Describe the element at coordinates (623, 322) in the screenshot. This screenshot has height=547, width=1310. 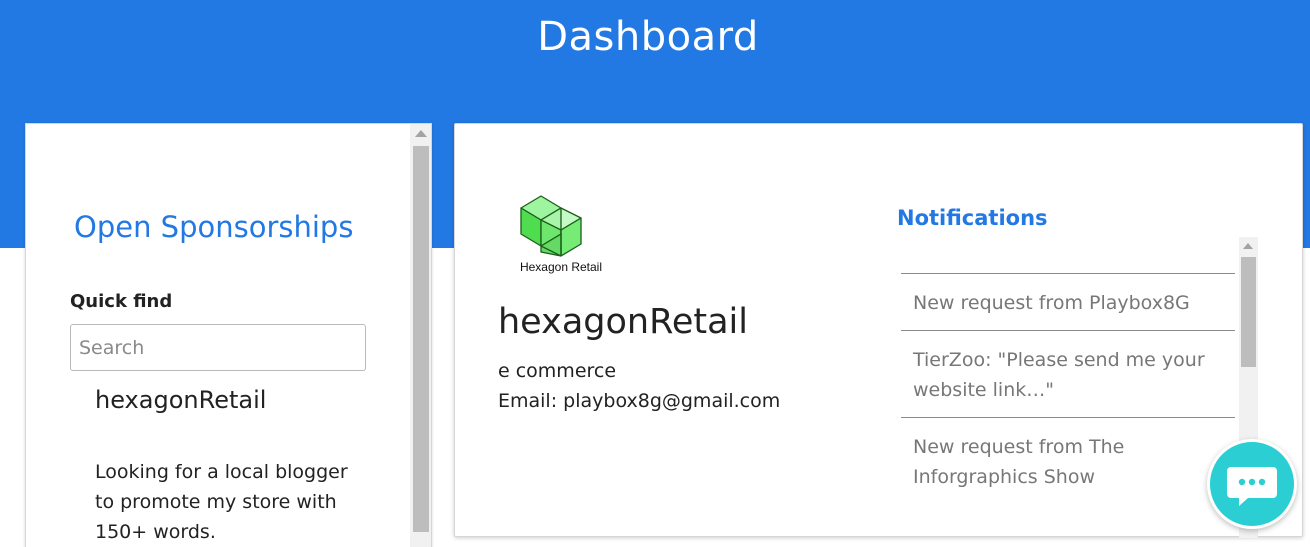
I see `profile-company-name: hexagonRetail` at that location.